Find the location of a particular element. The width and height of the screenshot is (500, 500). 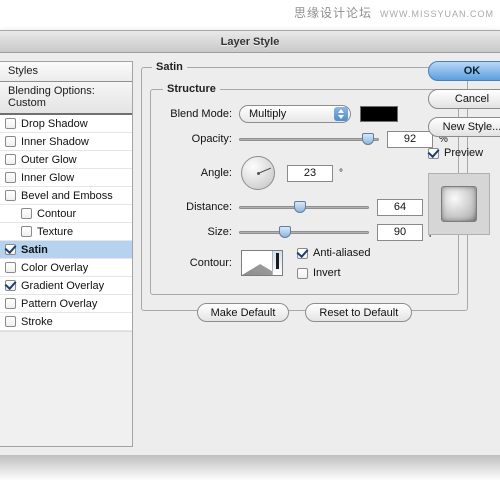

invert-label: Invert is located at coordinates (327, 273).